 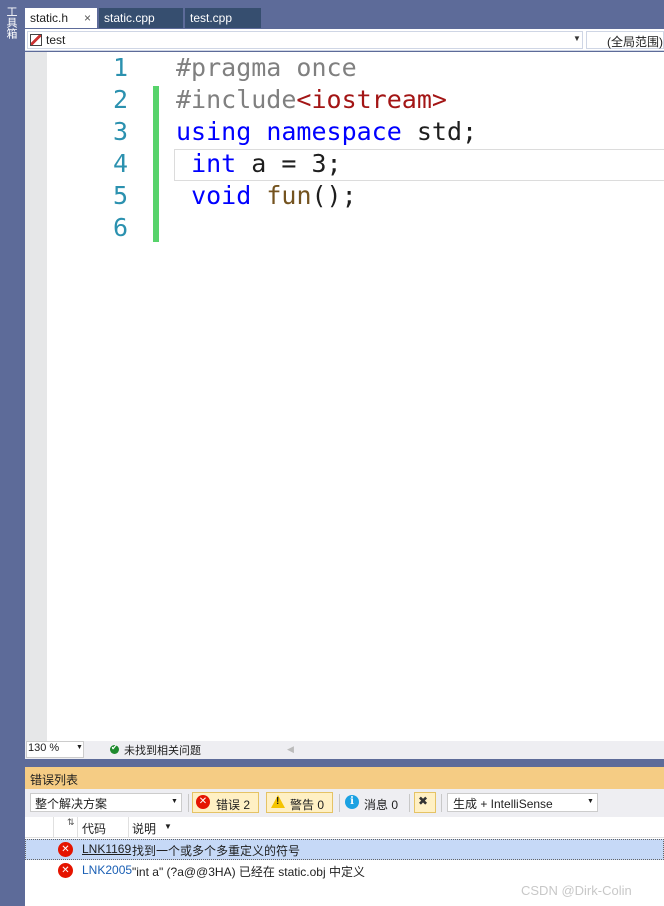 I want to click on warning-icon-mark: !, so click(x=278, y=801).